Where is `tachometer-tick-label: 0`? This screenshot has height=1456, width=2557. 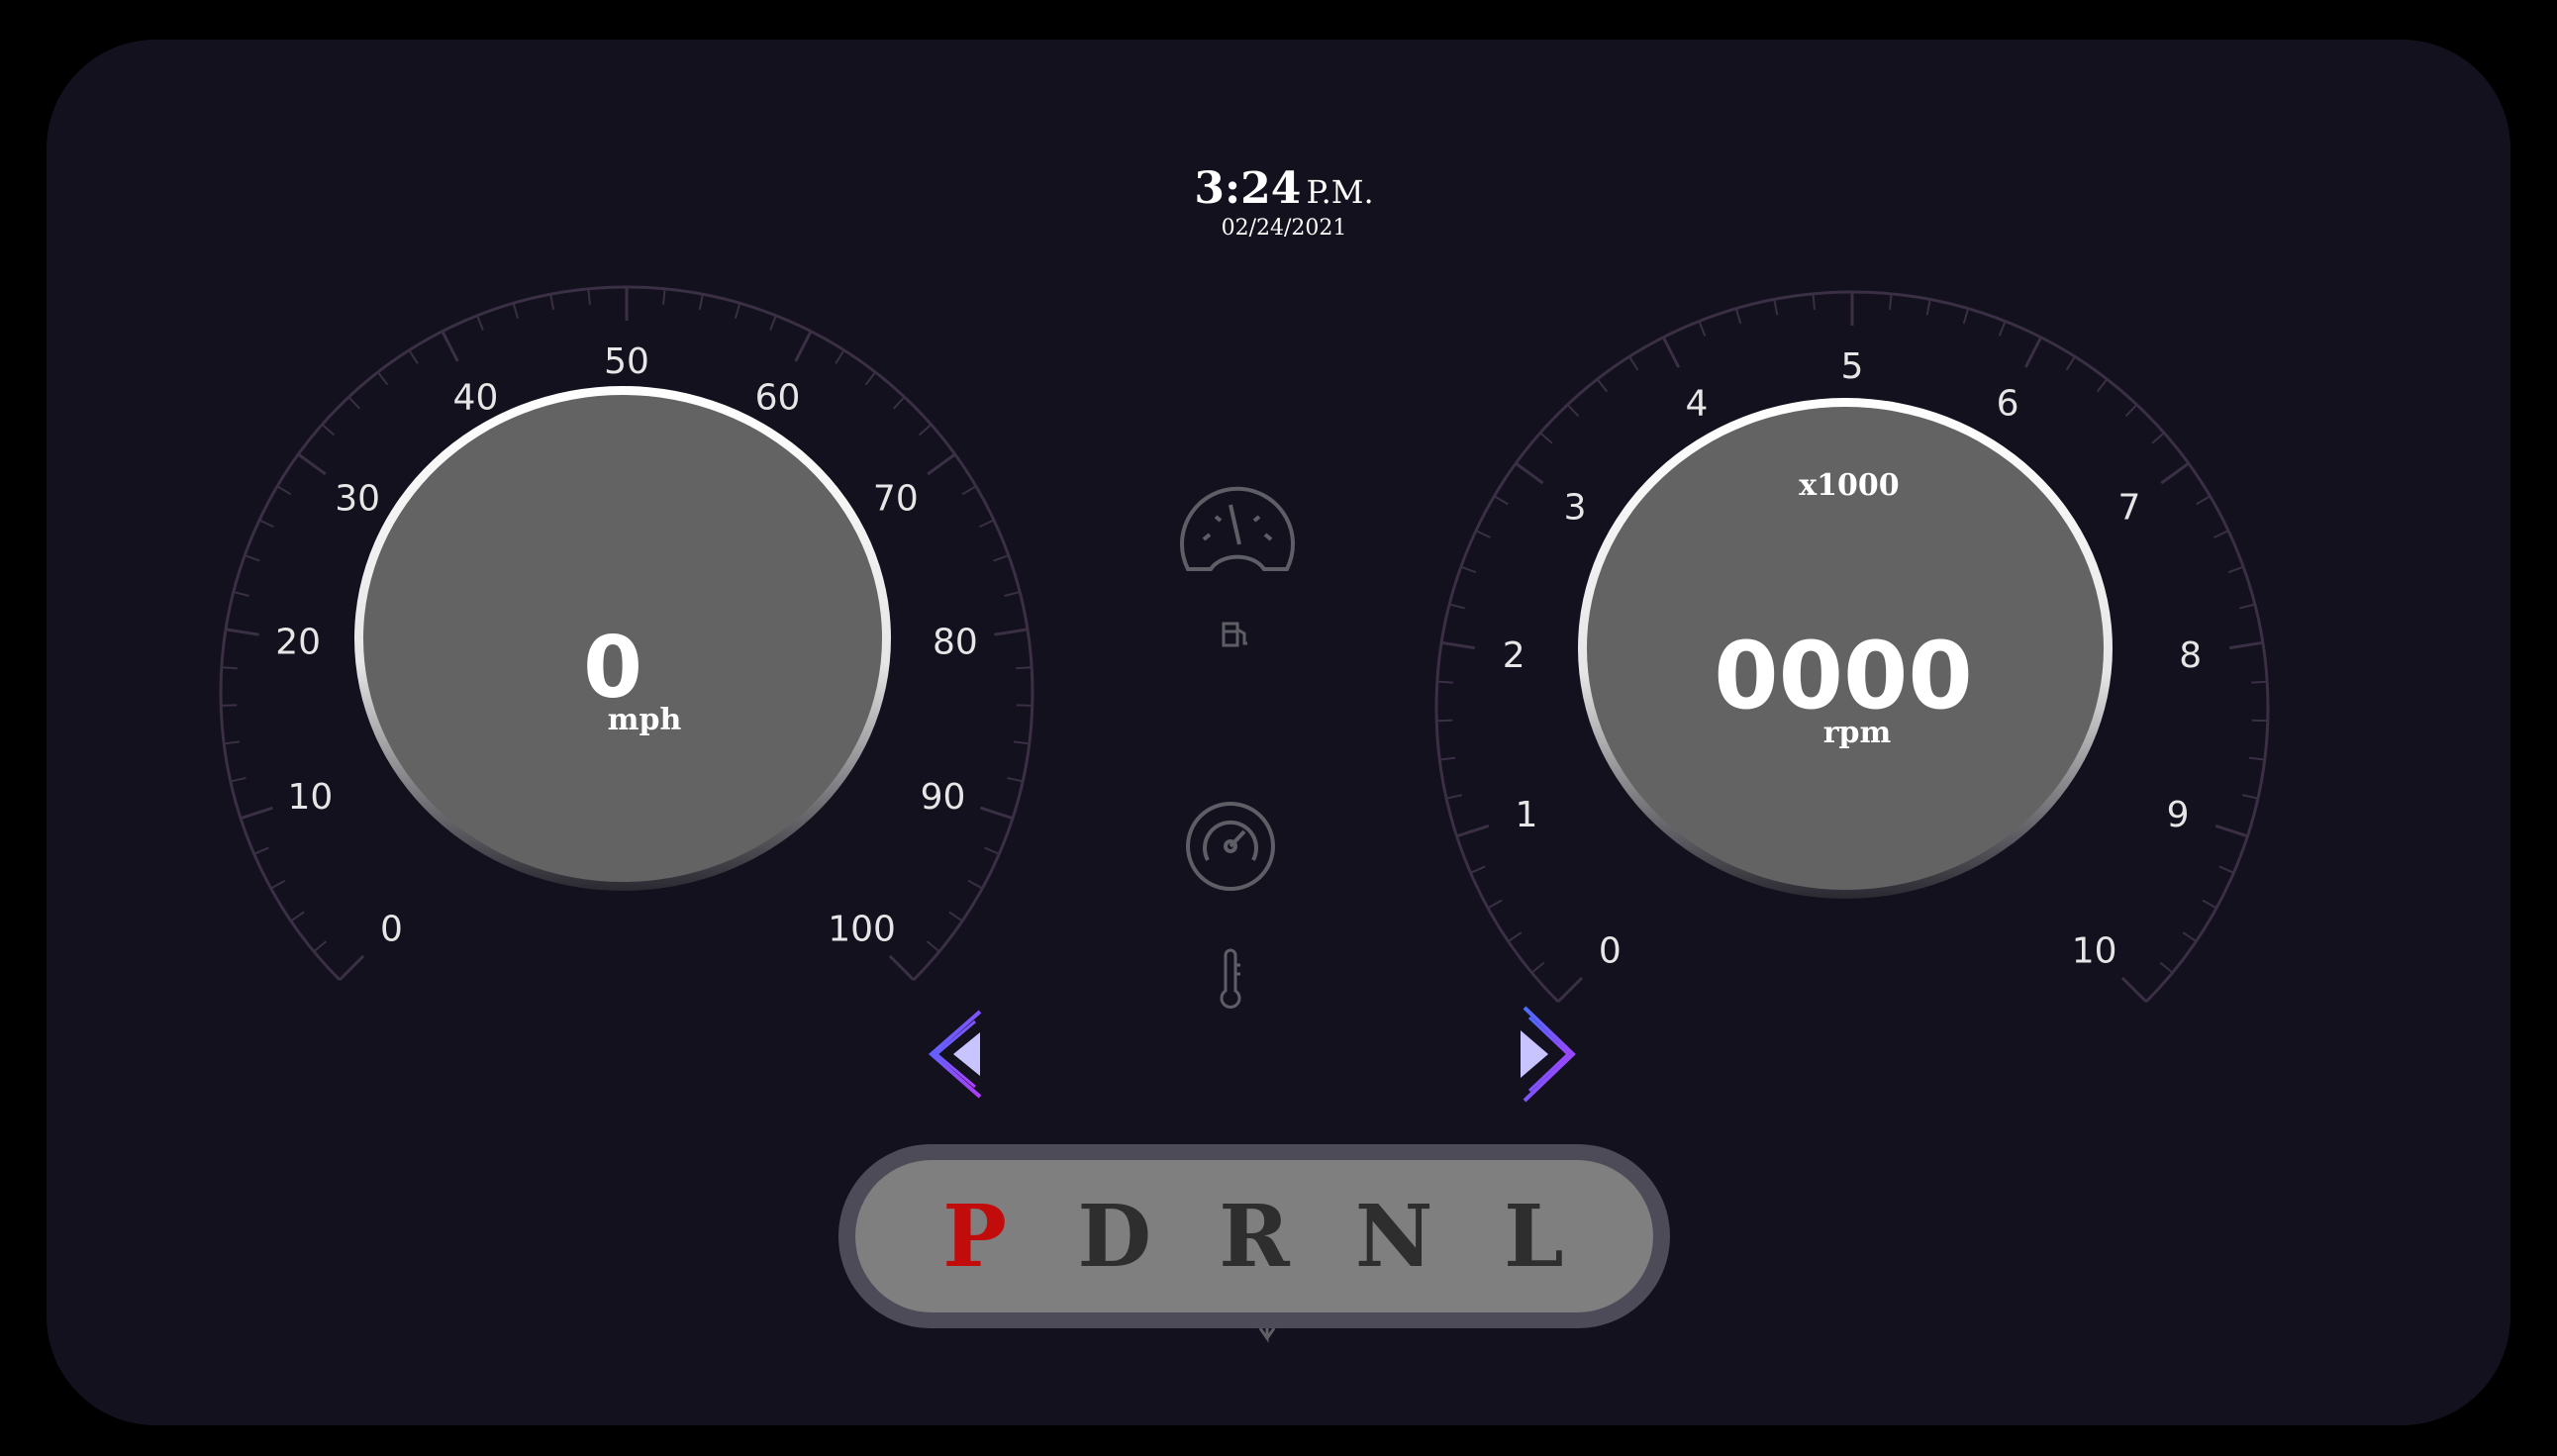
tachometer-tick-label: 0 is located at coordinates (1610, 951).